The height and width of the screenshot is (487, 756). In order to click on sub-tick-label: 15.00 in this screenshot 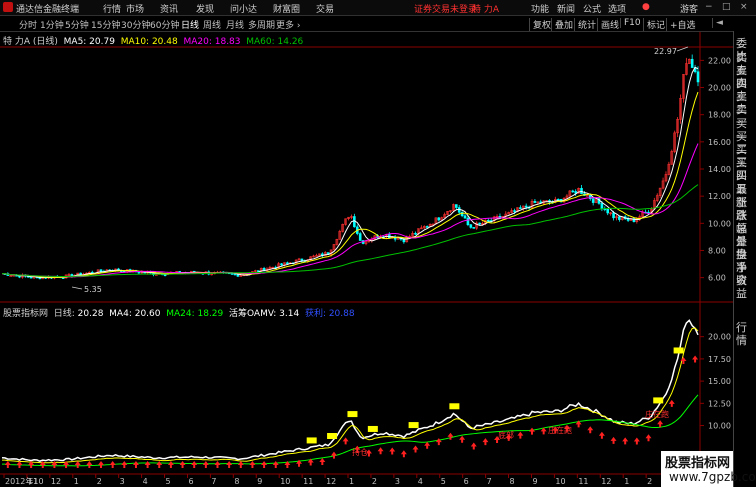, I will do `click(719, 381)`.